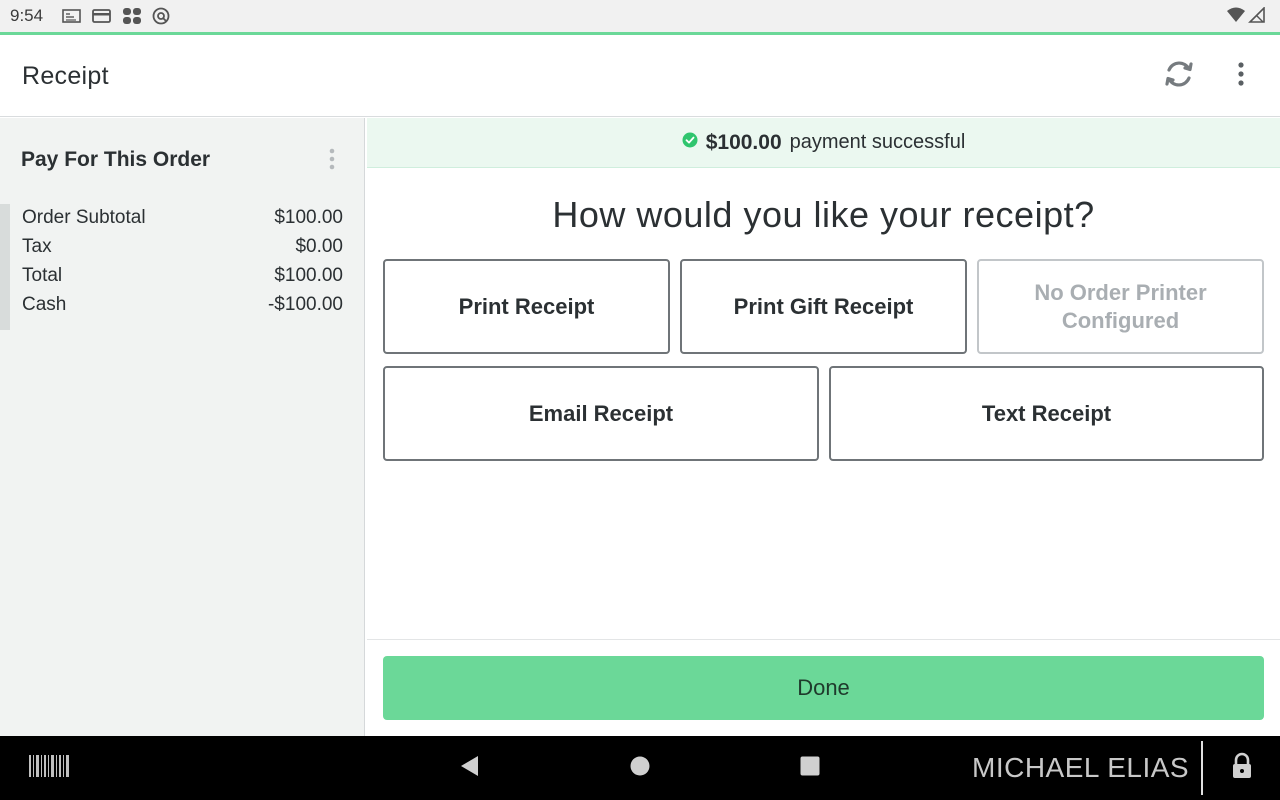 The height and width of the screenshot is (800, 1280). I want to click on no-order-printer-button: No Order Printer Configured, so click(1120, 306).